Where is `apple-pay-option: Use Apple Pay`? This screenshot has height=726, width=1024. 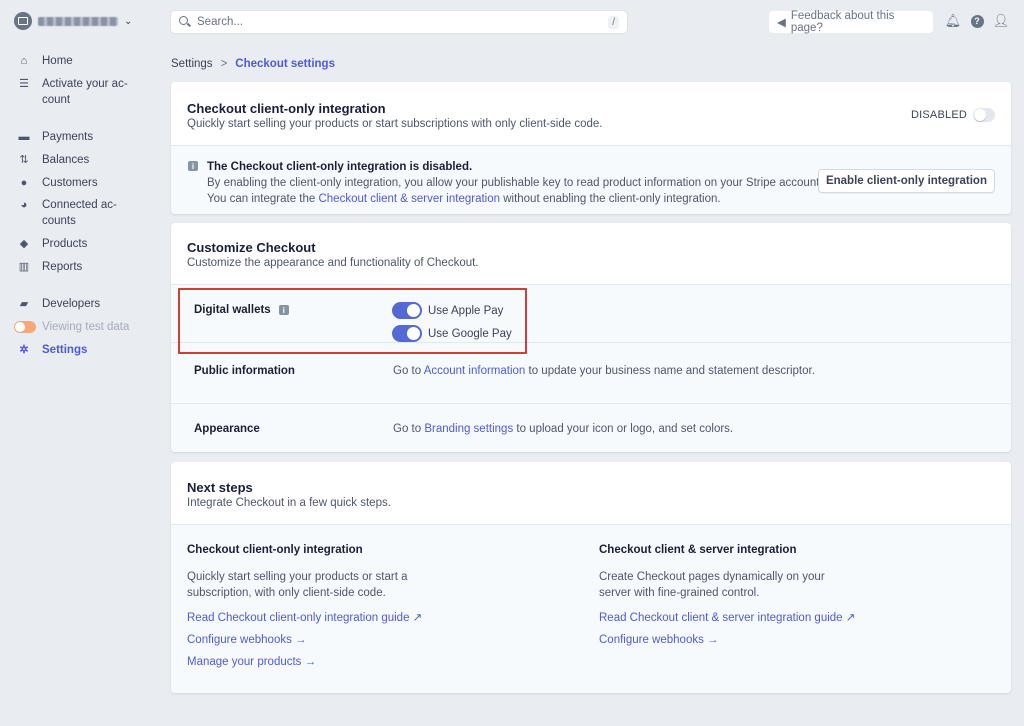
apple-pay-option: Use Apple Pay is located at coordinates (447, 310).